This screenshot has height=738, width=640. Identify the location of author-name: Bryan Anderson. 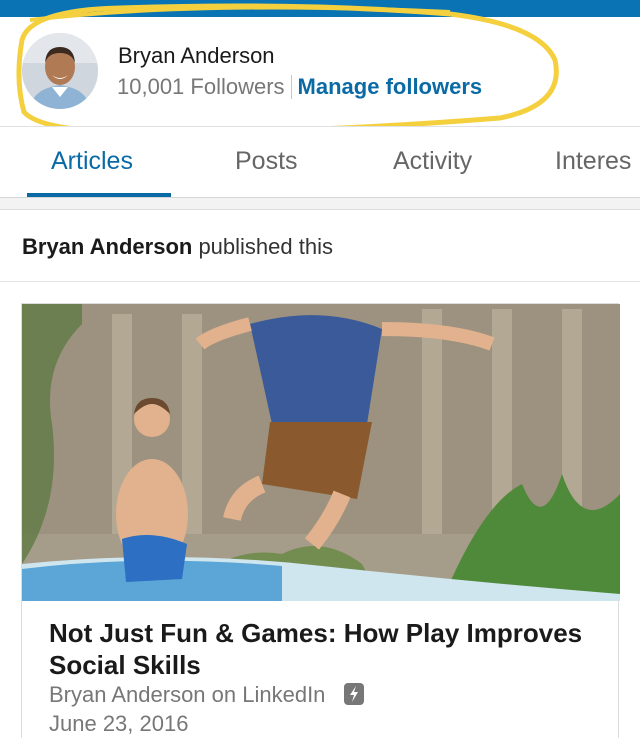
(107, 246).